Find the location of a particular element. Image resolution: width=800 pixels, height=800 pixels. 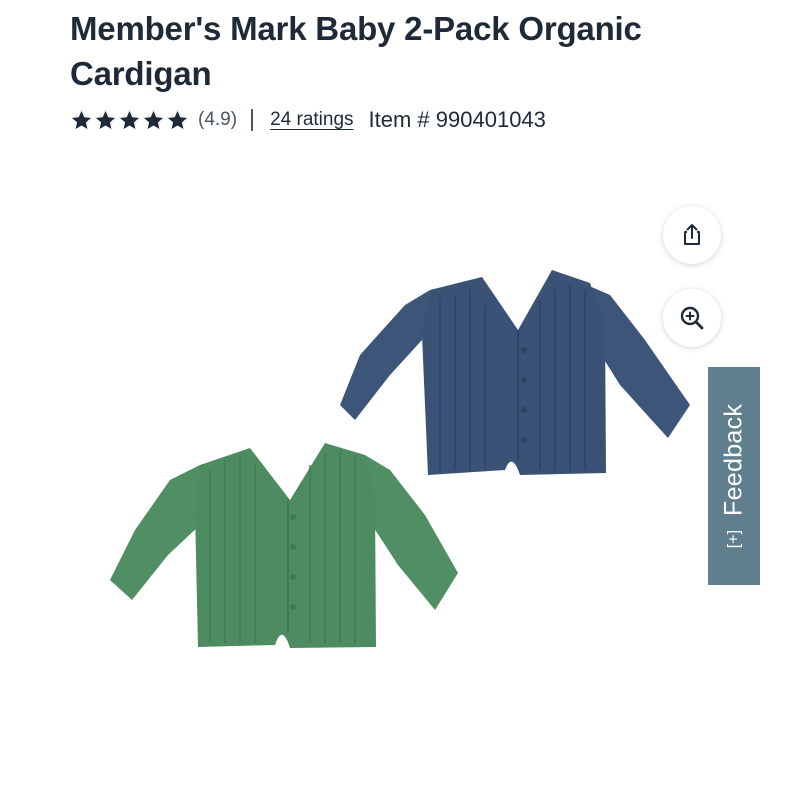

navy-cardigan is located at coordinates (515, 372).